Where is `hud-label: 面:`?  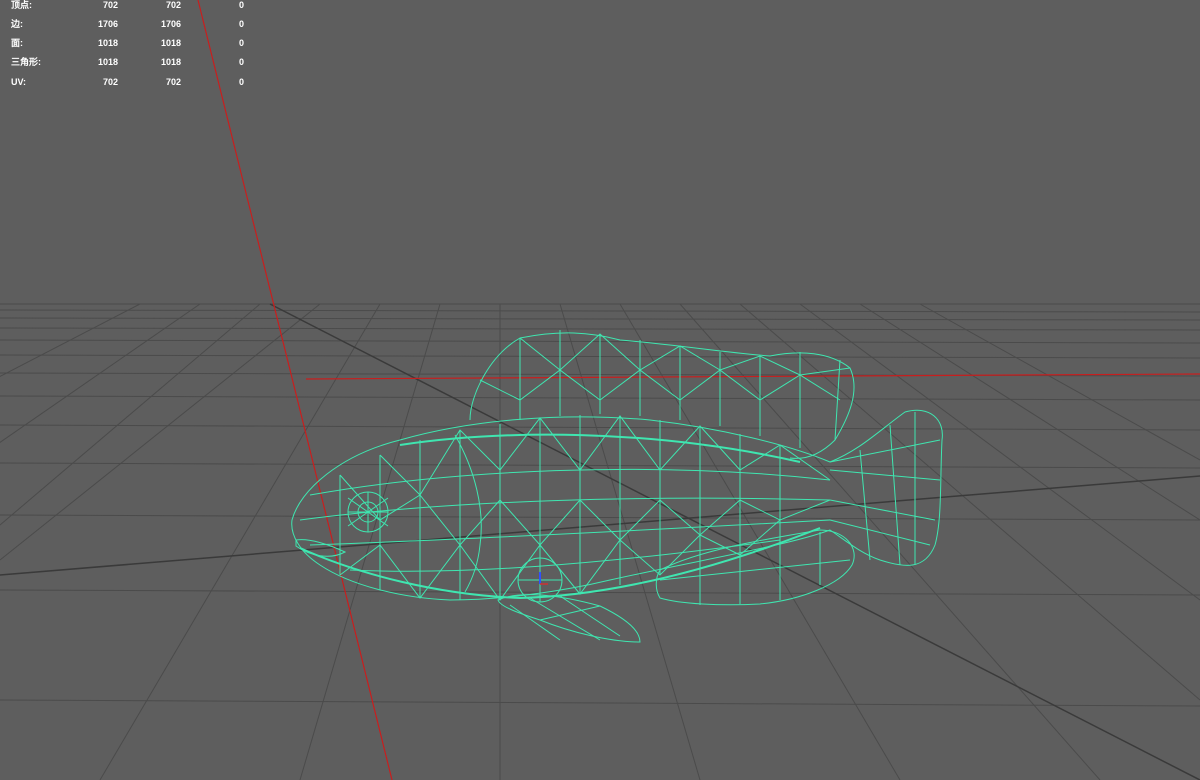
hud-label: 面: is located at coordinates (17, 43).